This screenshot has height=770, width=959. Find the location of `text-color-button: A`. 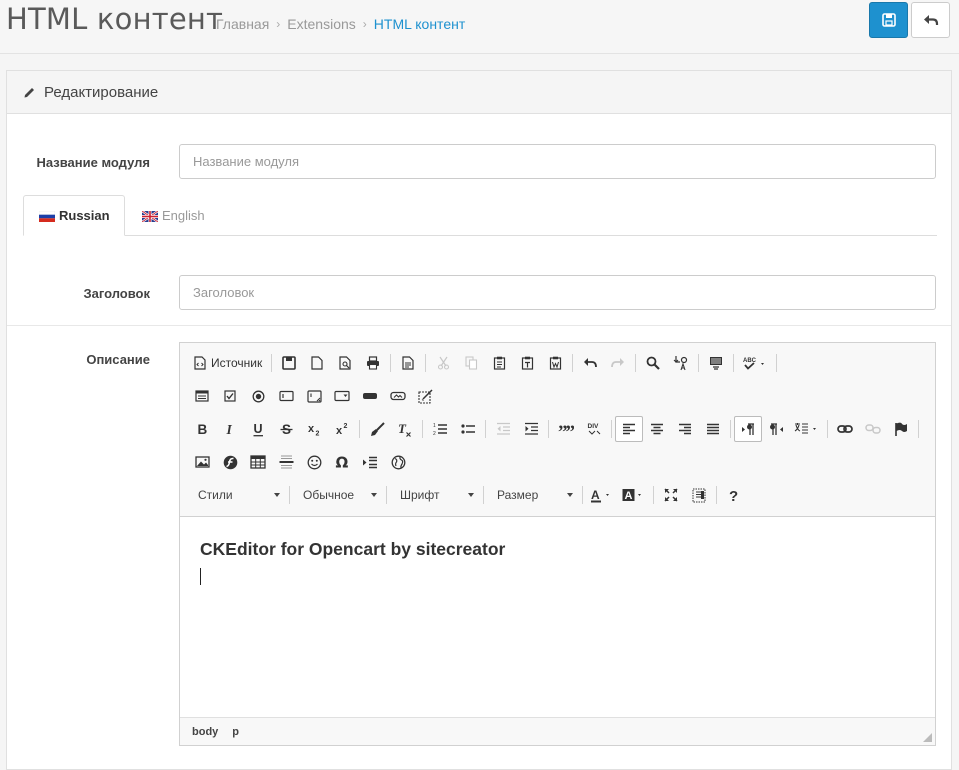

text-color-button: A is located at coordinates (602, 495).